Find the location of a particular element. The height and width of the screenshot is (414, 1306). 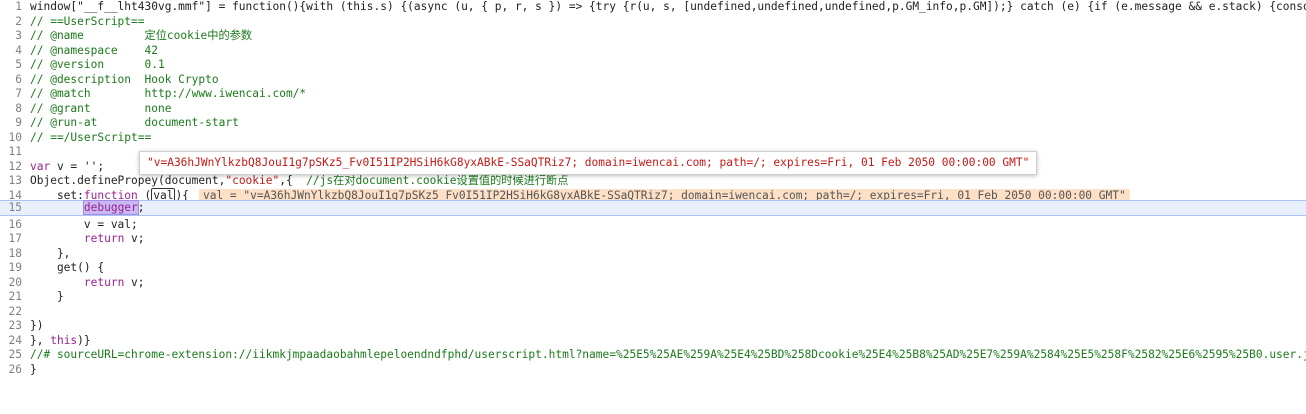

line-number: 10 is located at coordinates (11, 138).